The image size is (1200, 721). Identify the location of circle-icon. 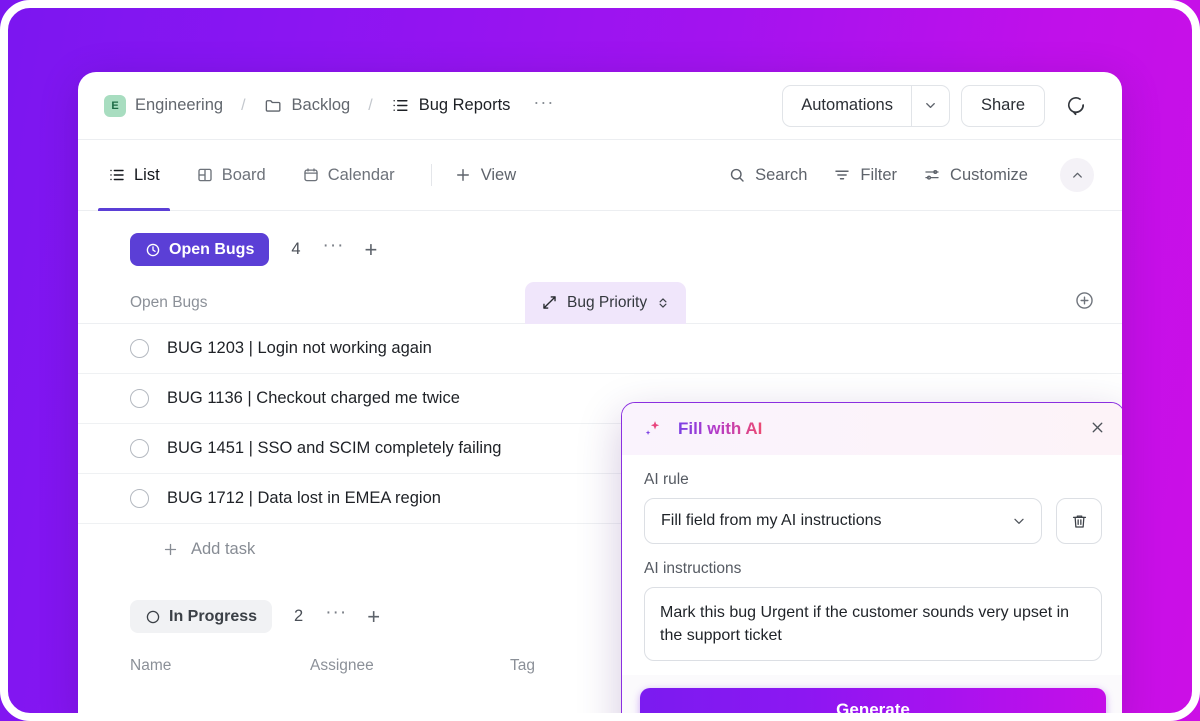
(153, 617).